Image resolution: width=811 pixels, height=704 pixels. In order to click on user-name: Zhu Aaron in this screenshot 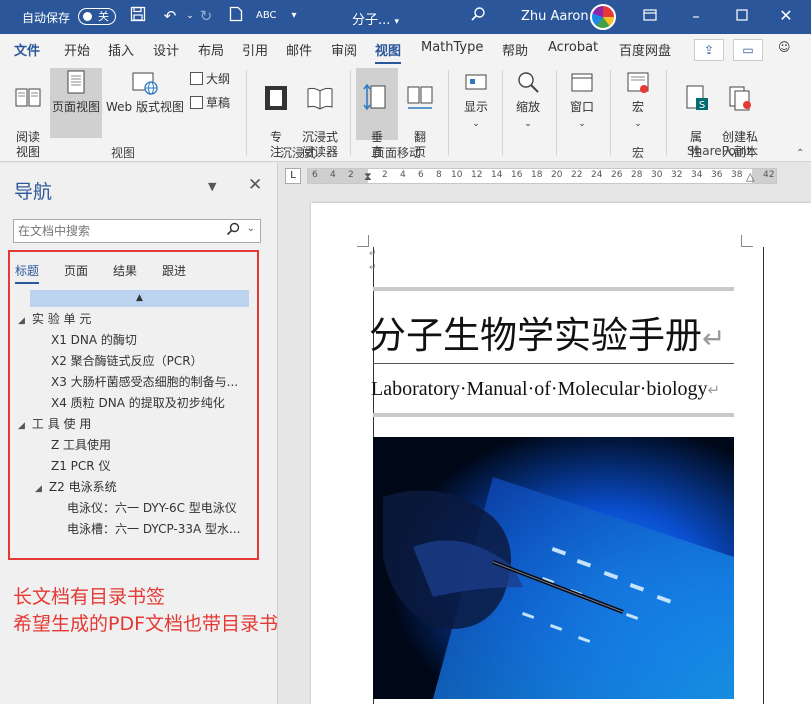, I will do `click(555, 16)`.